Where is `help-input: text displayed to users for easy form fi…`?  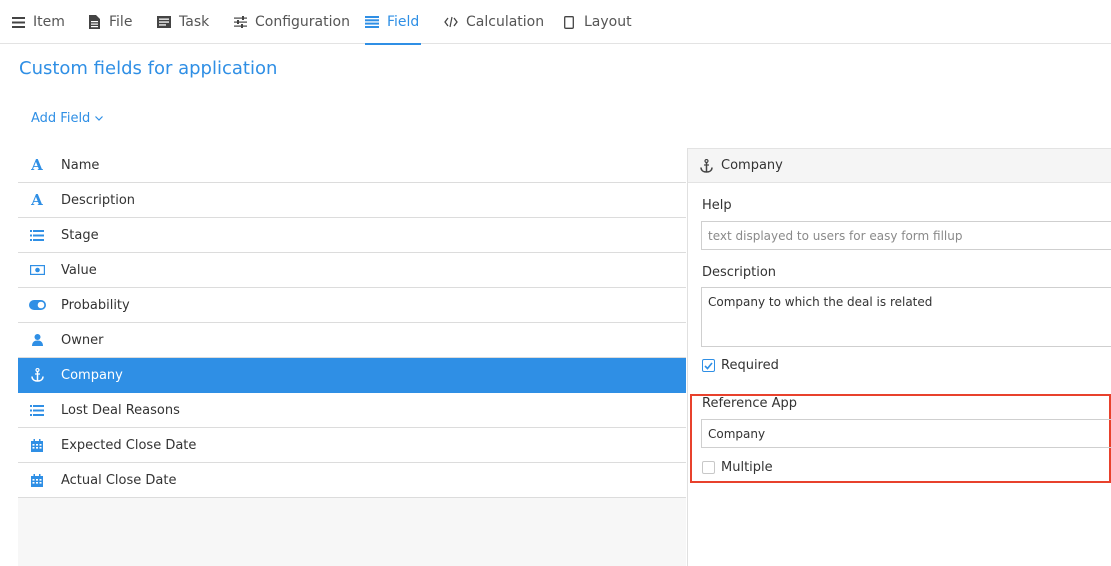 help-input: text displayed to users for easy form fi… is located at coordinates (906, 235).